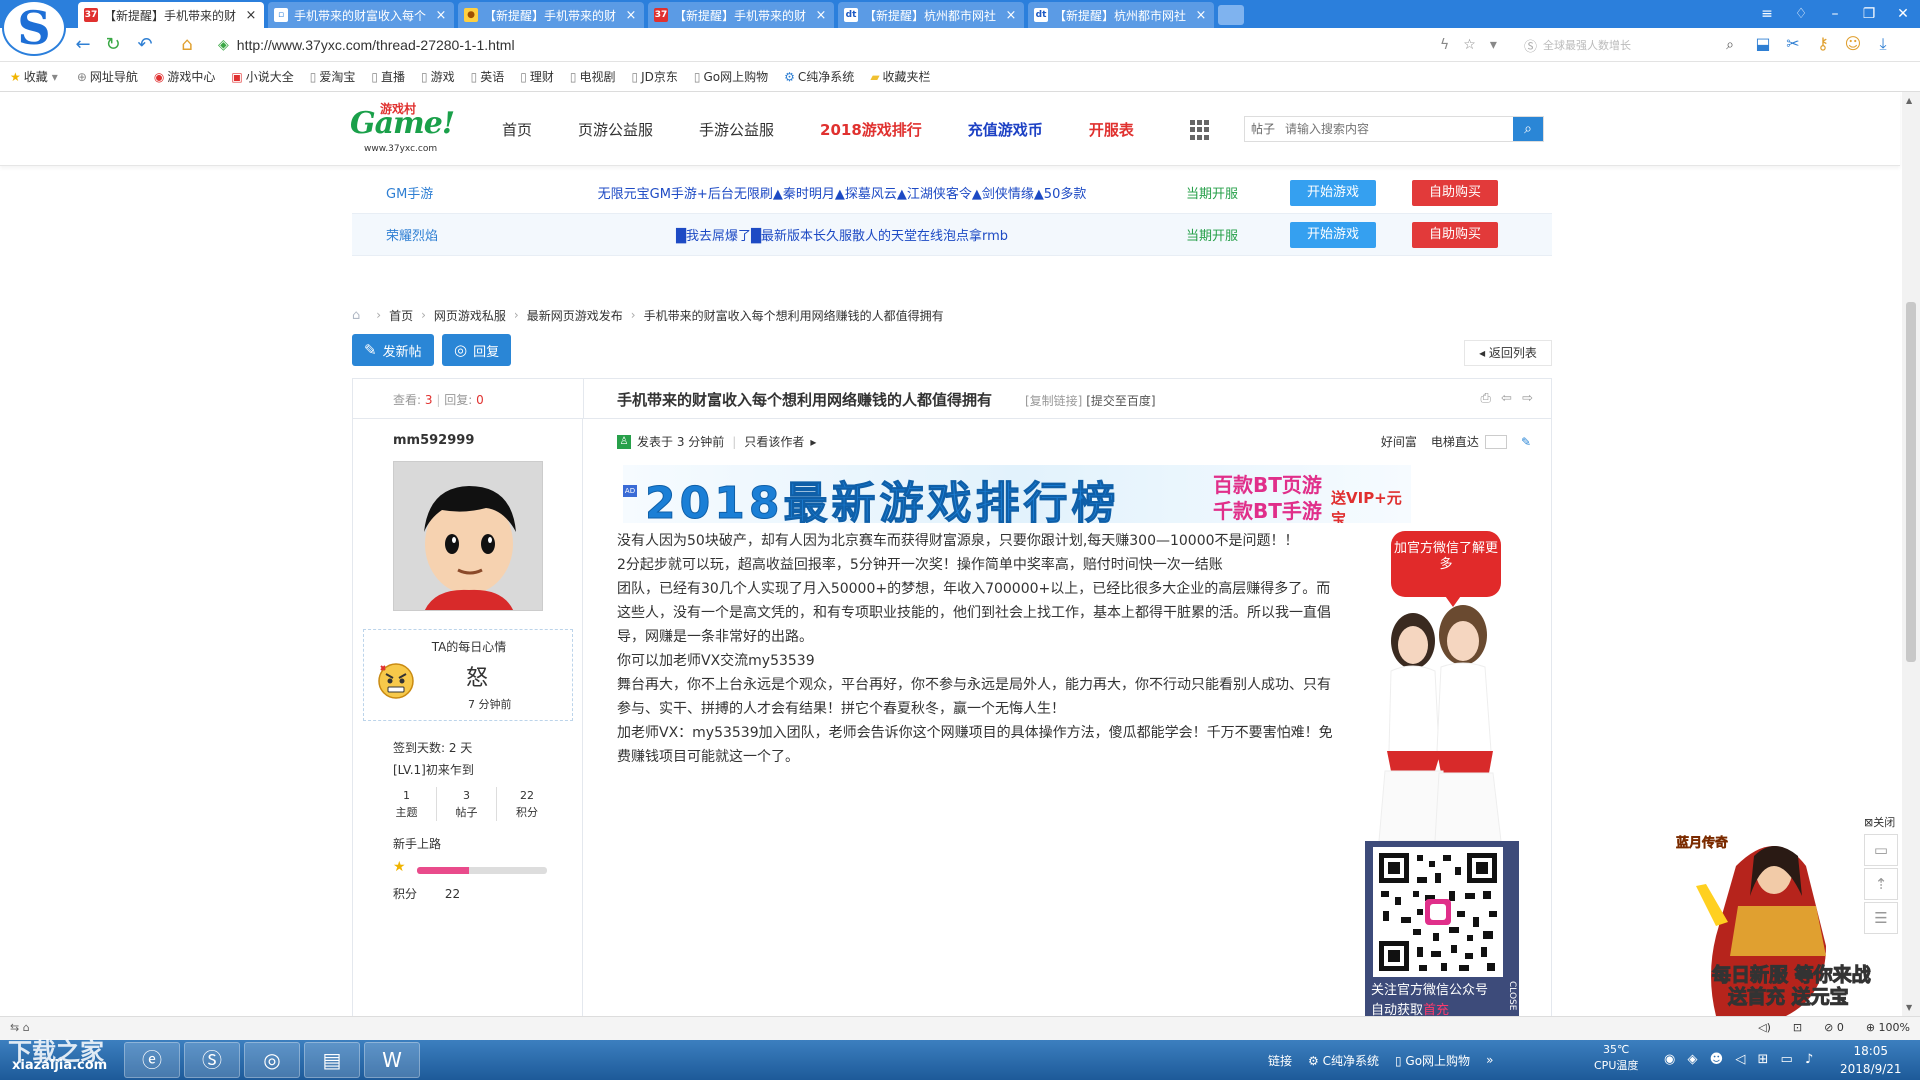  What do you see at coordinates (1903, 14) in the screenshot?
I see `close-window-icon: ✕` at bounding box center [1903, 14].